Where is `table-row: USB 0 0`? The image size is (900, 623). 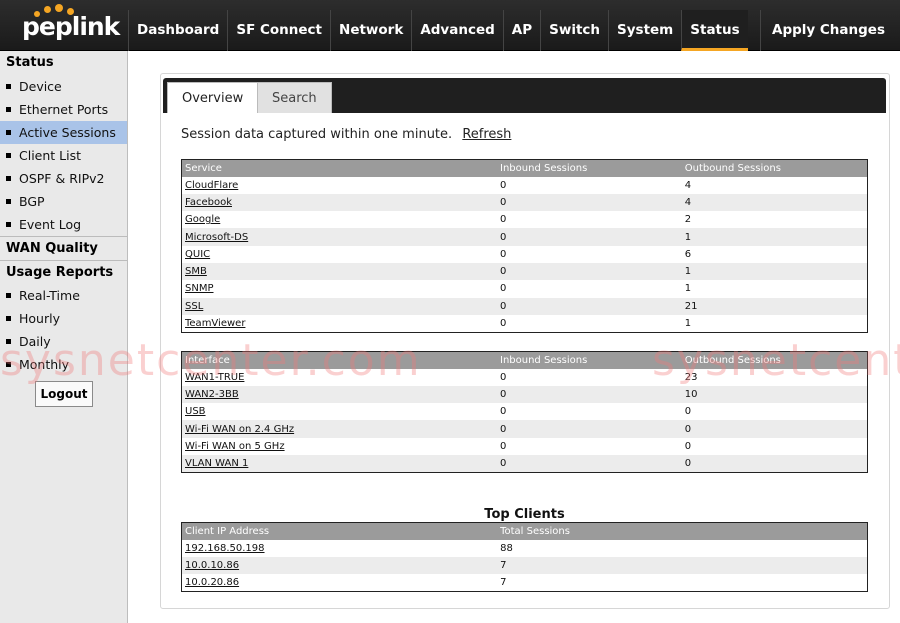
table-row: USB 0 0 is located at coordinates (524, 412).